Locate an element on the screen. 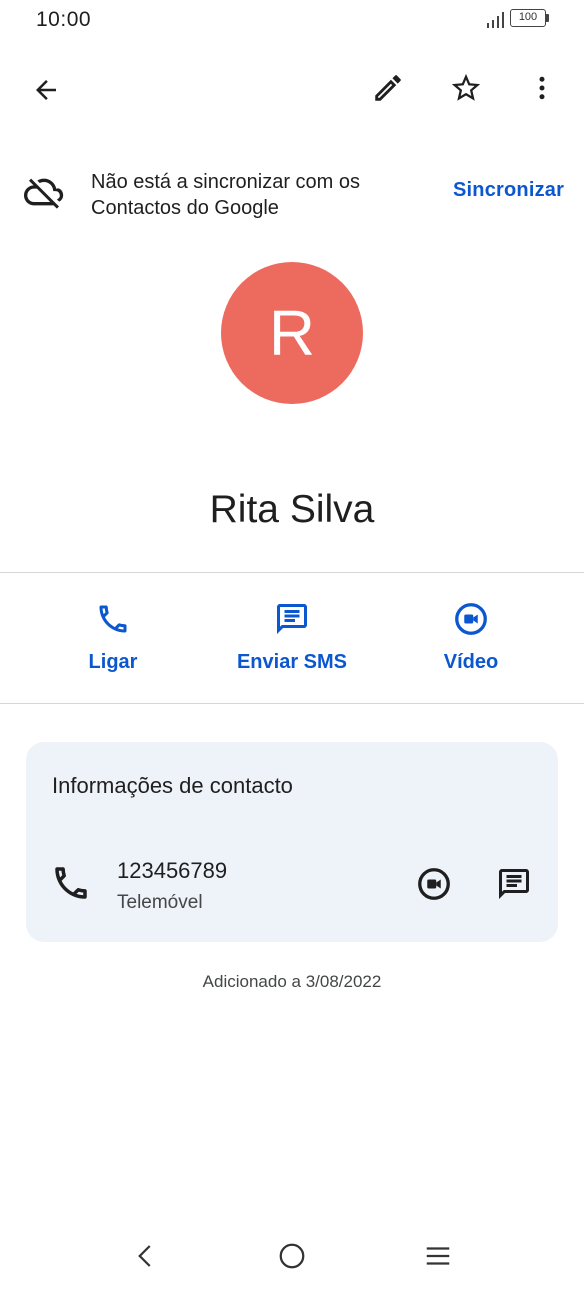  phone-sms-button is located at coordinates (514, 884).